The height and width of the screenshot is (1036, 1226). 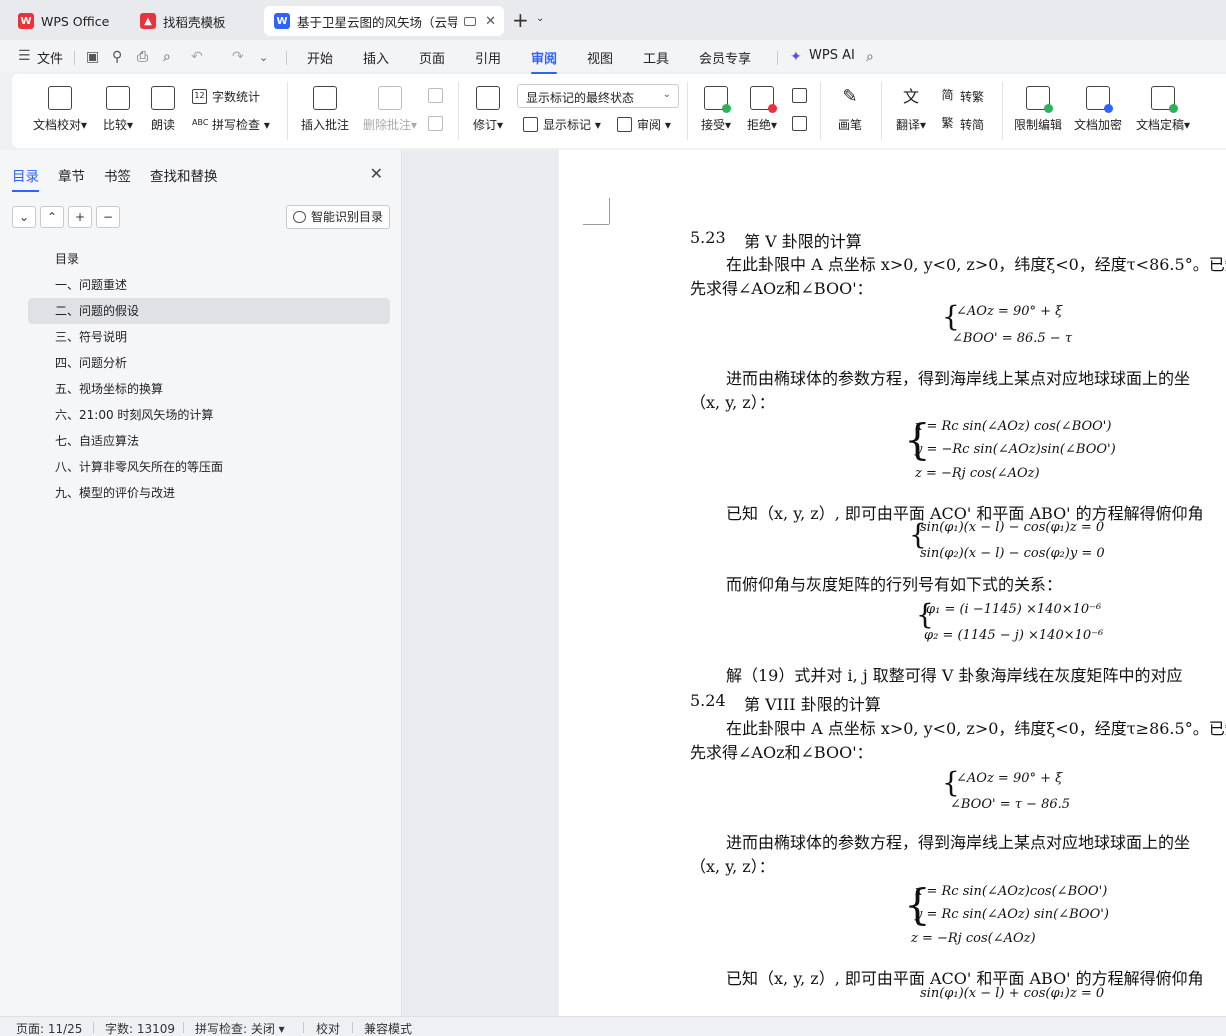 What do you see at coordinates (600, 57) in the screenshot?
I see `menu-view: 视图` at bounding box center [600, 57].